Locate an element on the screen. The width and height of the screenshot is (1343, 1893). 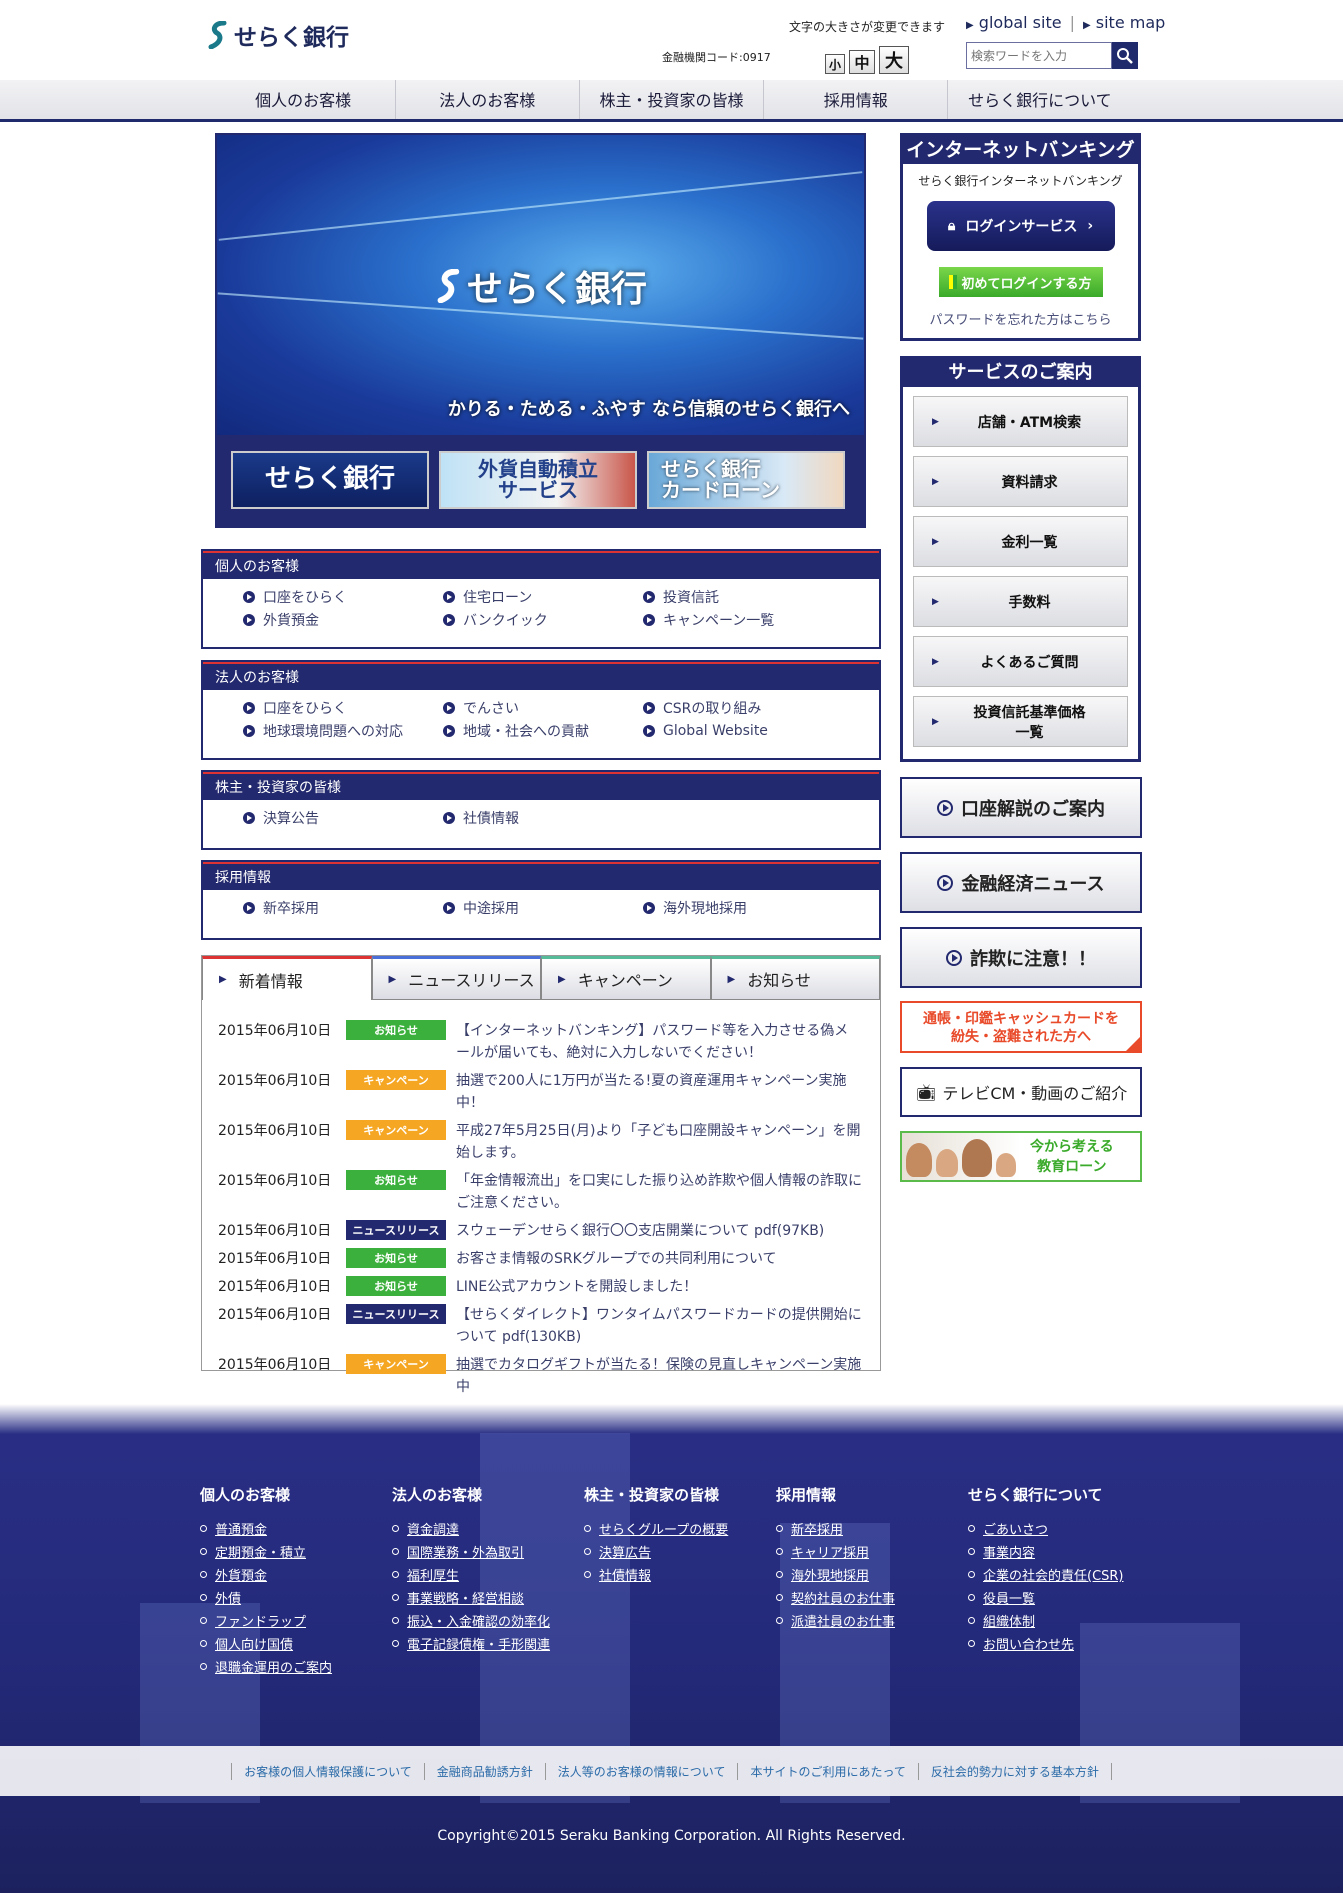
section-link: キャンペーン一覧 is located at coordinates (743, 620).